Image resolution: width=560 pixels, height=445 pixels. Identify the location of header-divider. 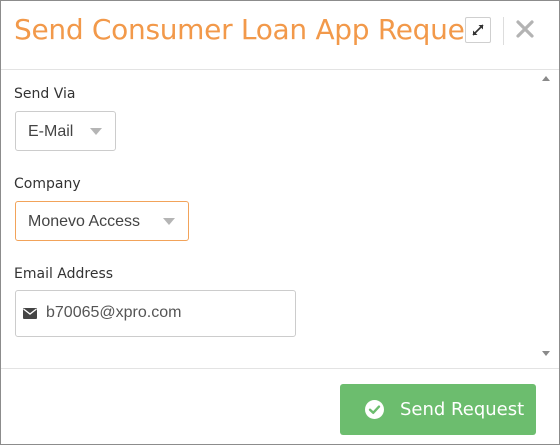
(503, 31).